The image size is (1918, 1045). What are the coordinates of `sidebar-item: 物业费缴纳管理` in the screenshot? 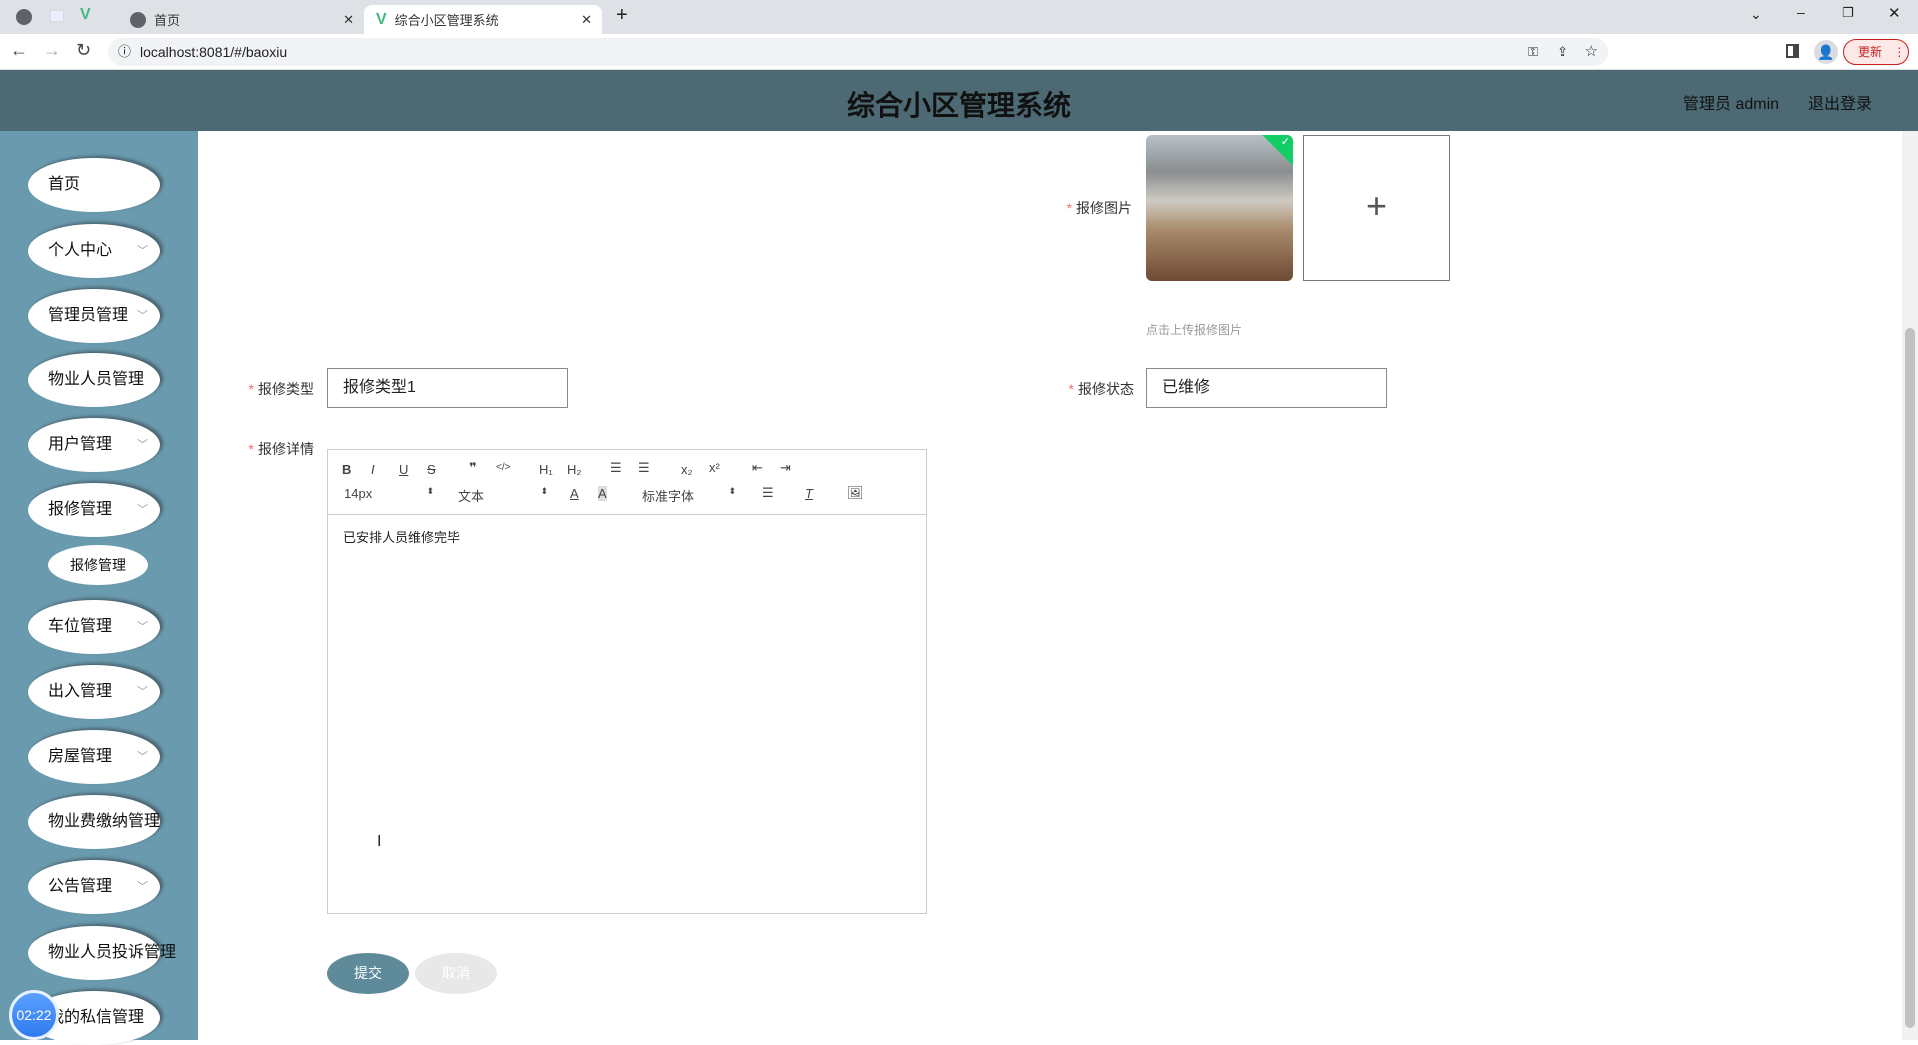 It's located at (94, 822).